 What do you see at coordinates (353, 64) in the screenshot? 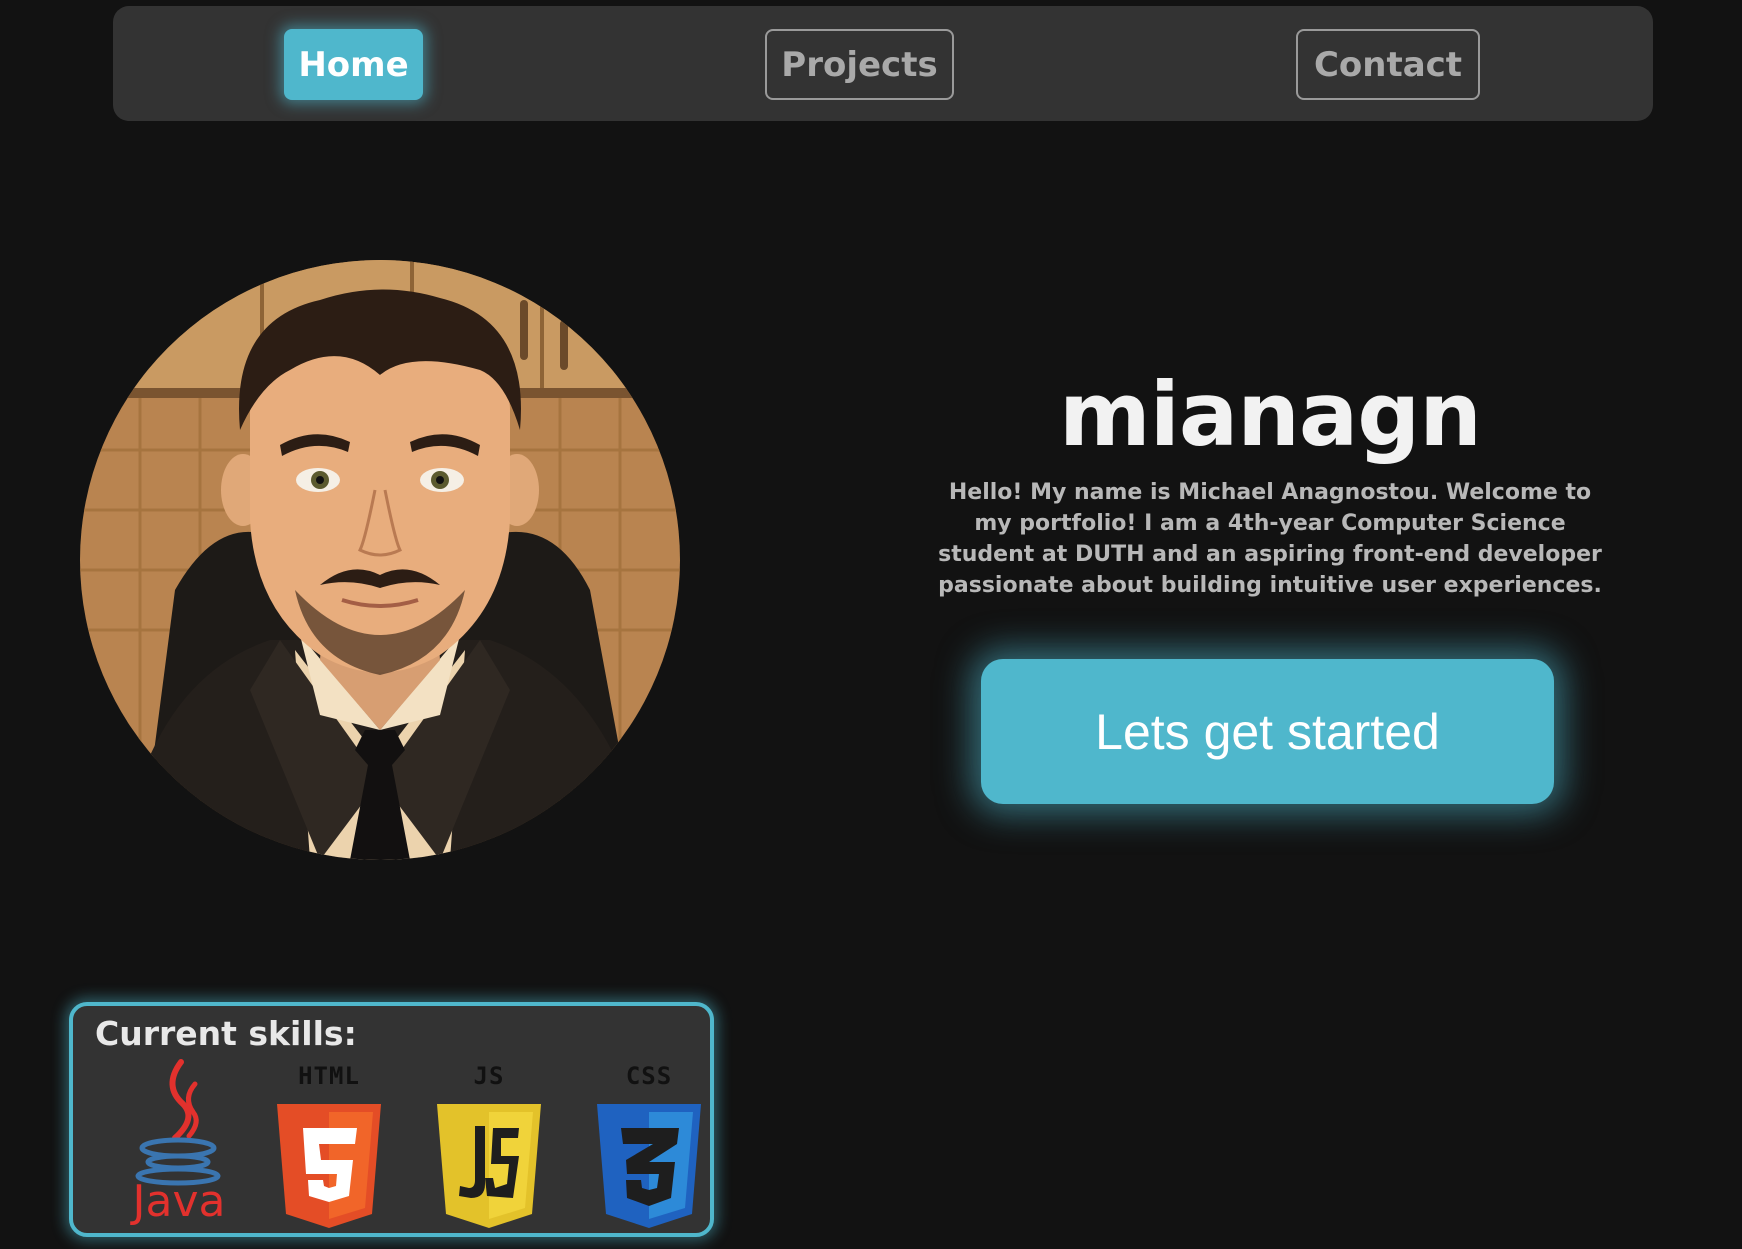
I see `nav-home-button: Home` at bounding box center [353, 64].